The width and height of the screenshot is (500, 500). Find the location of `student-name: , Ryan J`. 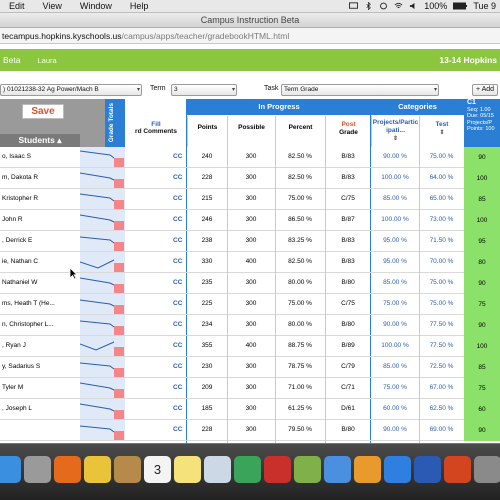

student-name: , Ryan J is located at coordinates (41, 345).